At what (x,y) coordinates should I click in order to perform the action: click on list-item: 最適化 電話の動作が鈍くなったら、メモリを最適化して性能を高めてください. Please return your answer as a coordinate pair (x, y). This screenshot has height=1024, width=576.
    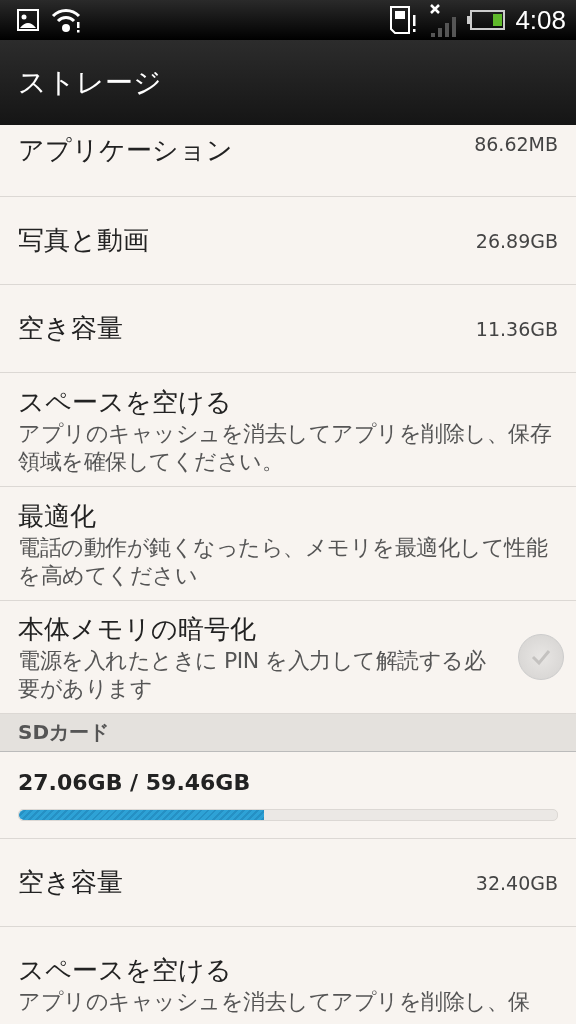
    Looking at the image, I should click on (288, 544).